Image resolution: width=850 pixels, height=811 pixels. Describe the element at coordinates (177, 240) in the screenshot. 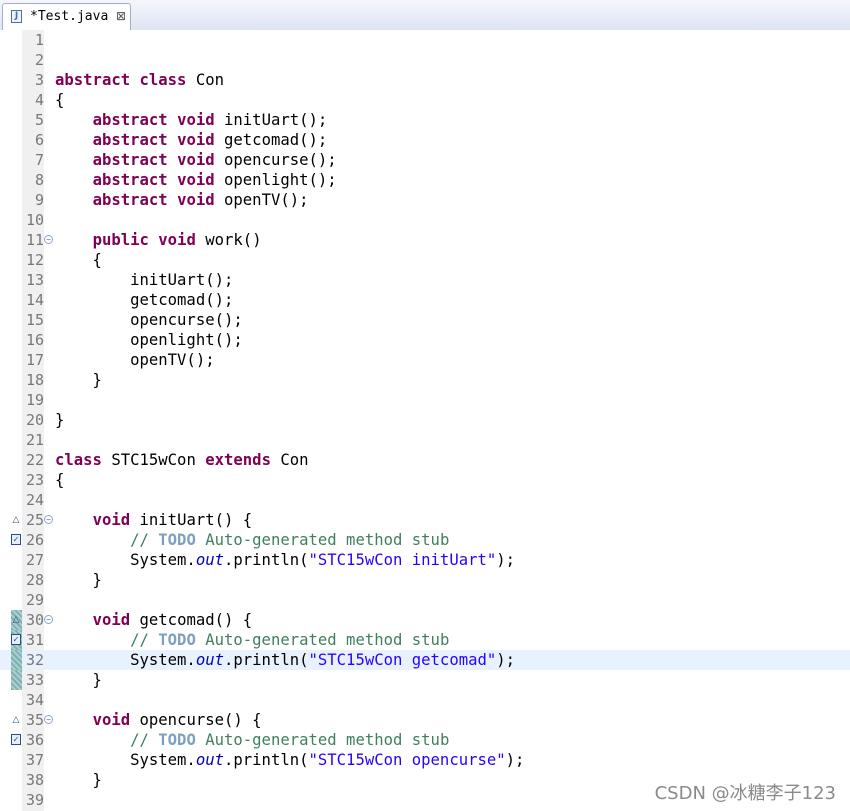

I see `code-text: public void work()` at that location.